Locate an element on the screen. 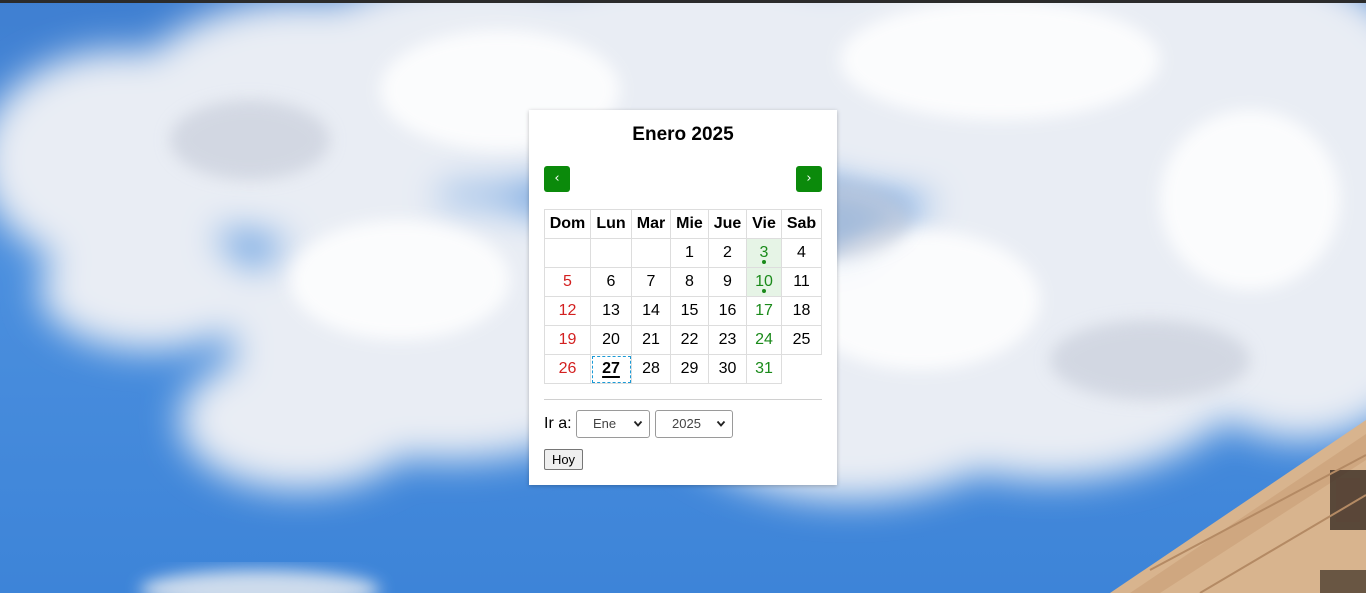 Image resolution: width=1366 pixels, height=593 pixels. calendar-day: 13 is located at coordinates (611, 311).